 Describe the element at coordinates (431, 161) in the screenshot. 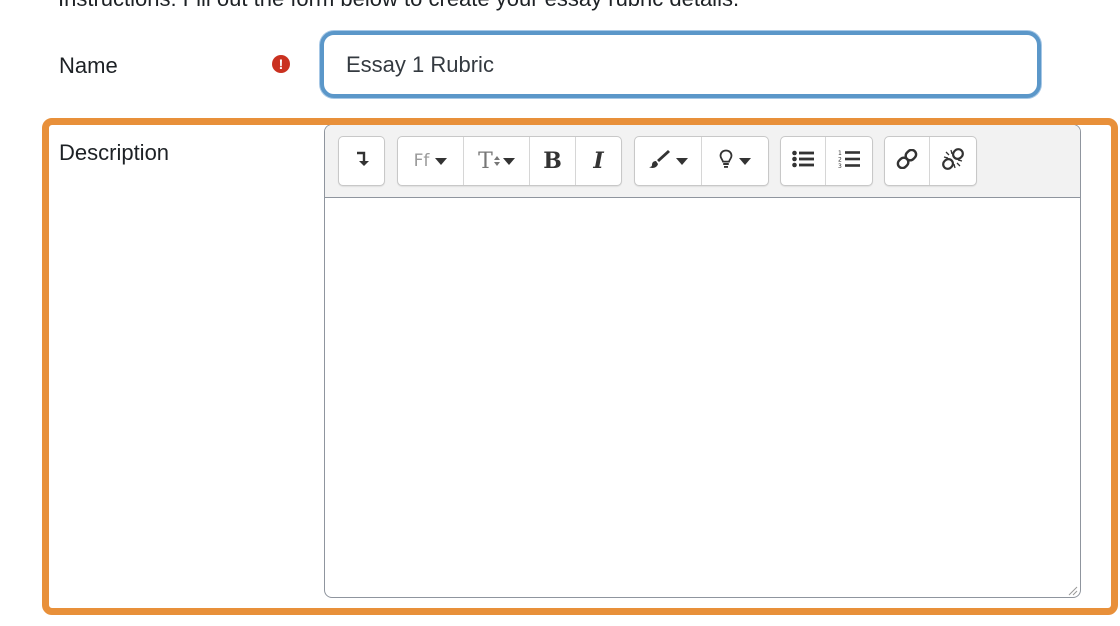

I see `font-family-button: Ff` at that location.